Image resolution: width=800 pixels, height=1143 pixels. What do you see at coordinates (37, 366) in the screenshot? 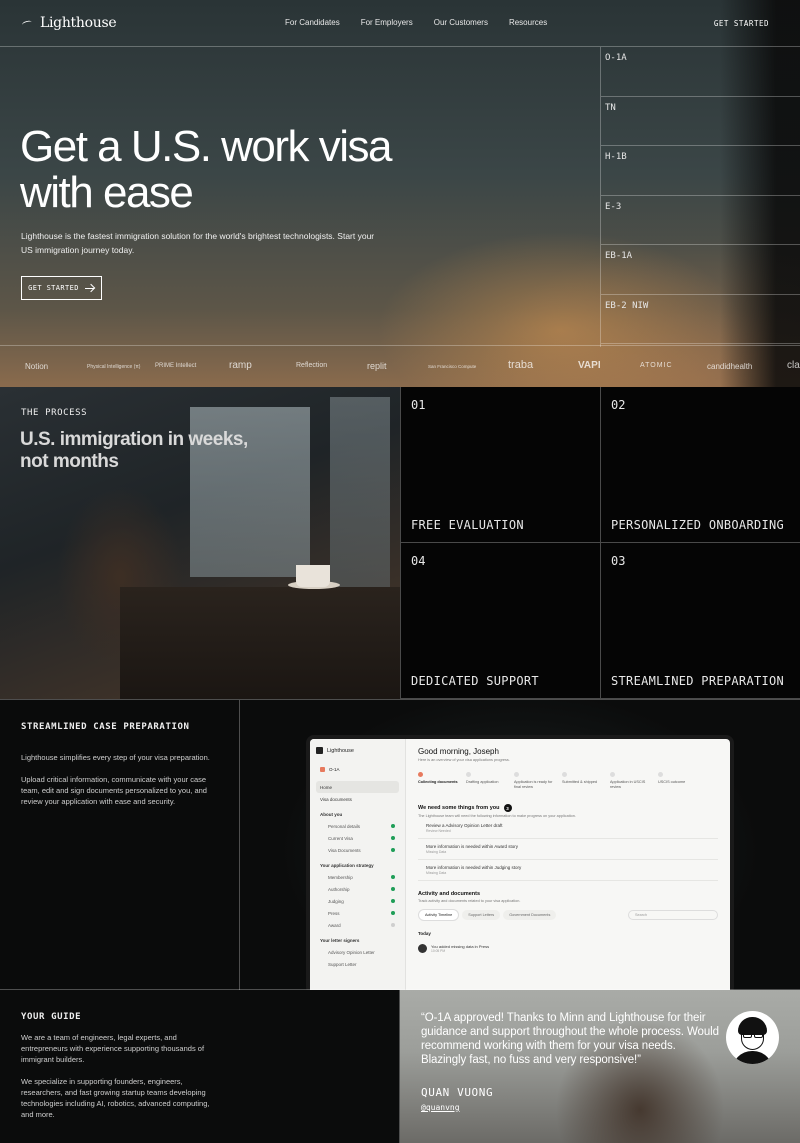
I see `customer-logo: Notion` at bounding box center [37, 366].